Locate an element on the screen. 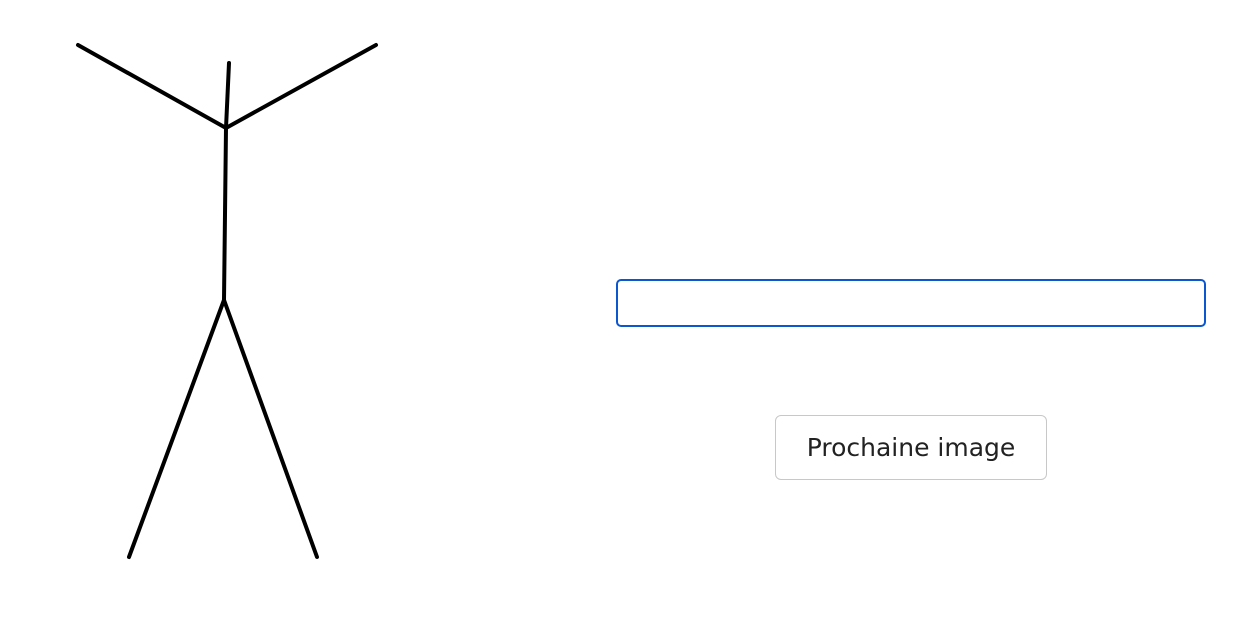 The height and width of the screenshot is (622, 1251). stick-figure-torso is located at coordinates (225, 214).